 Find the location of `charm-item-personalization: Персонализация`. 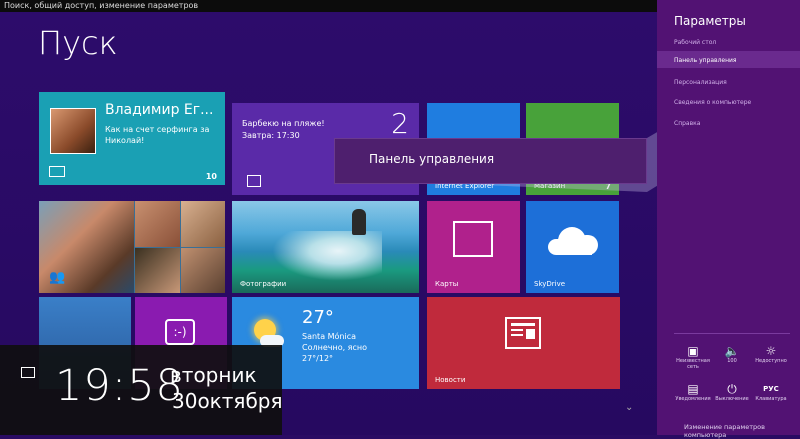

charm-item-personalization: Персонализация is located at coordinates (700, 82).